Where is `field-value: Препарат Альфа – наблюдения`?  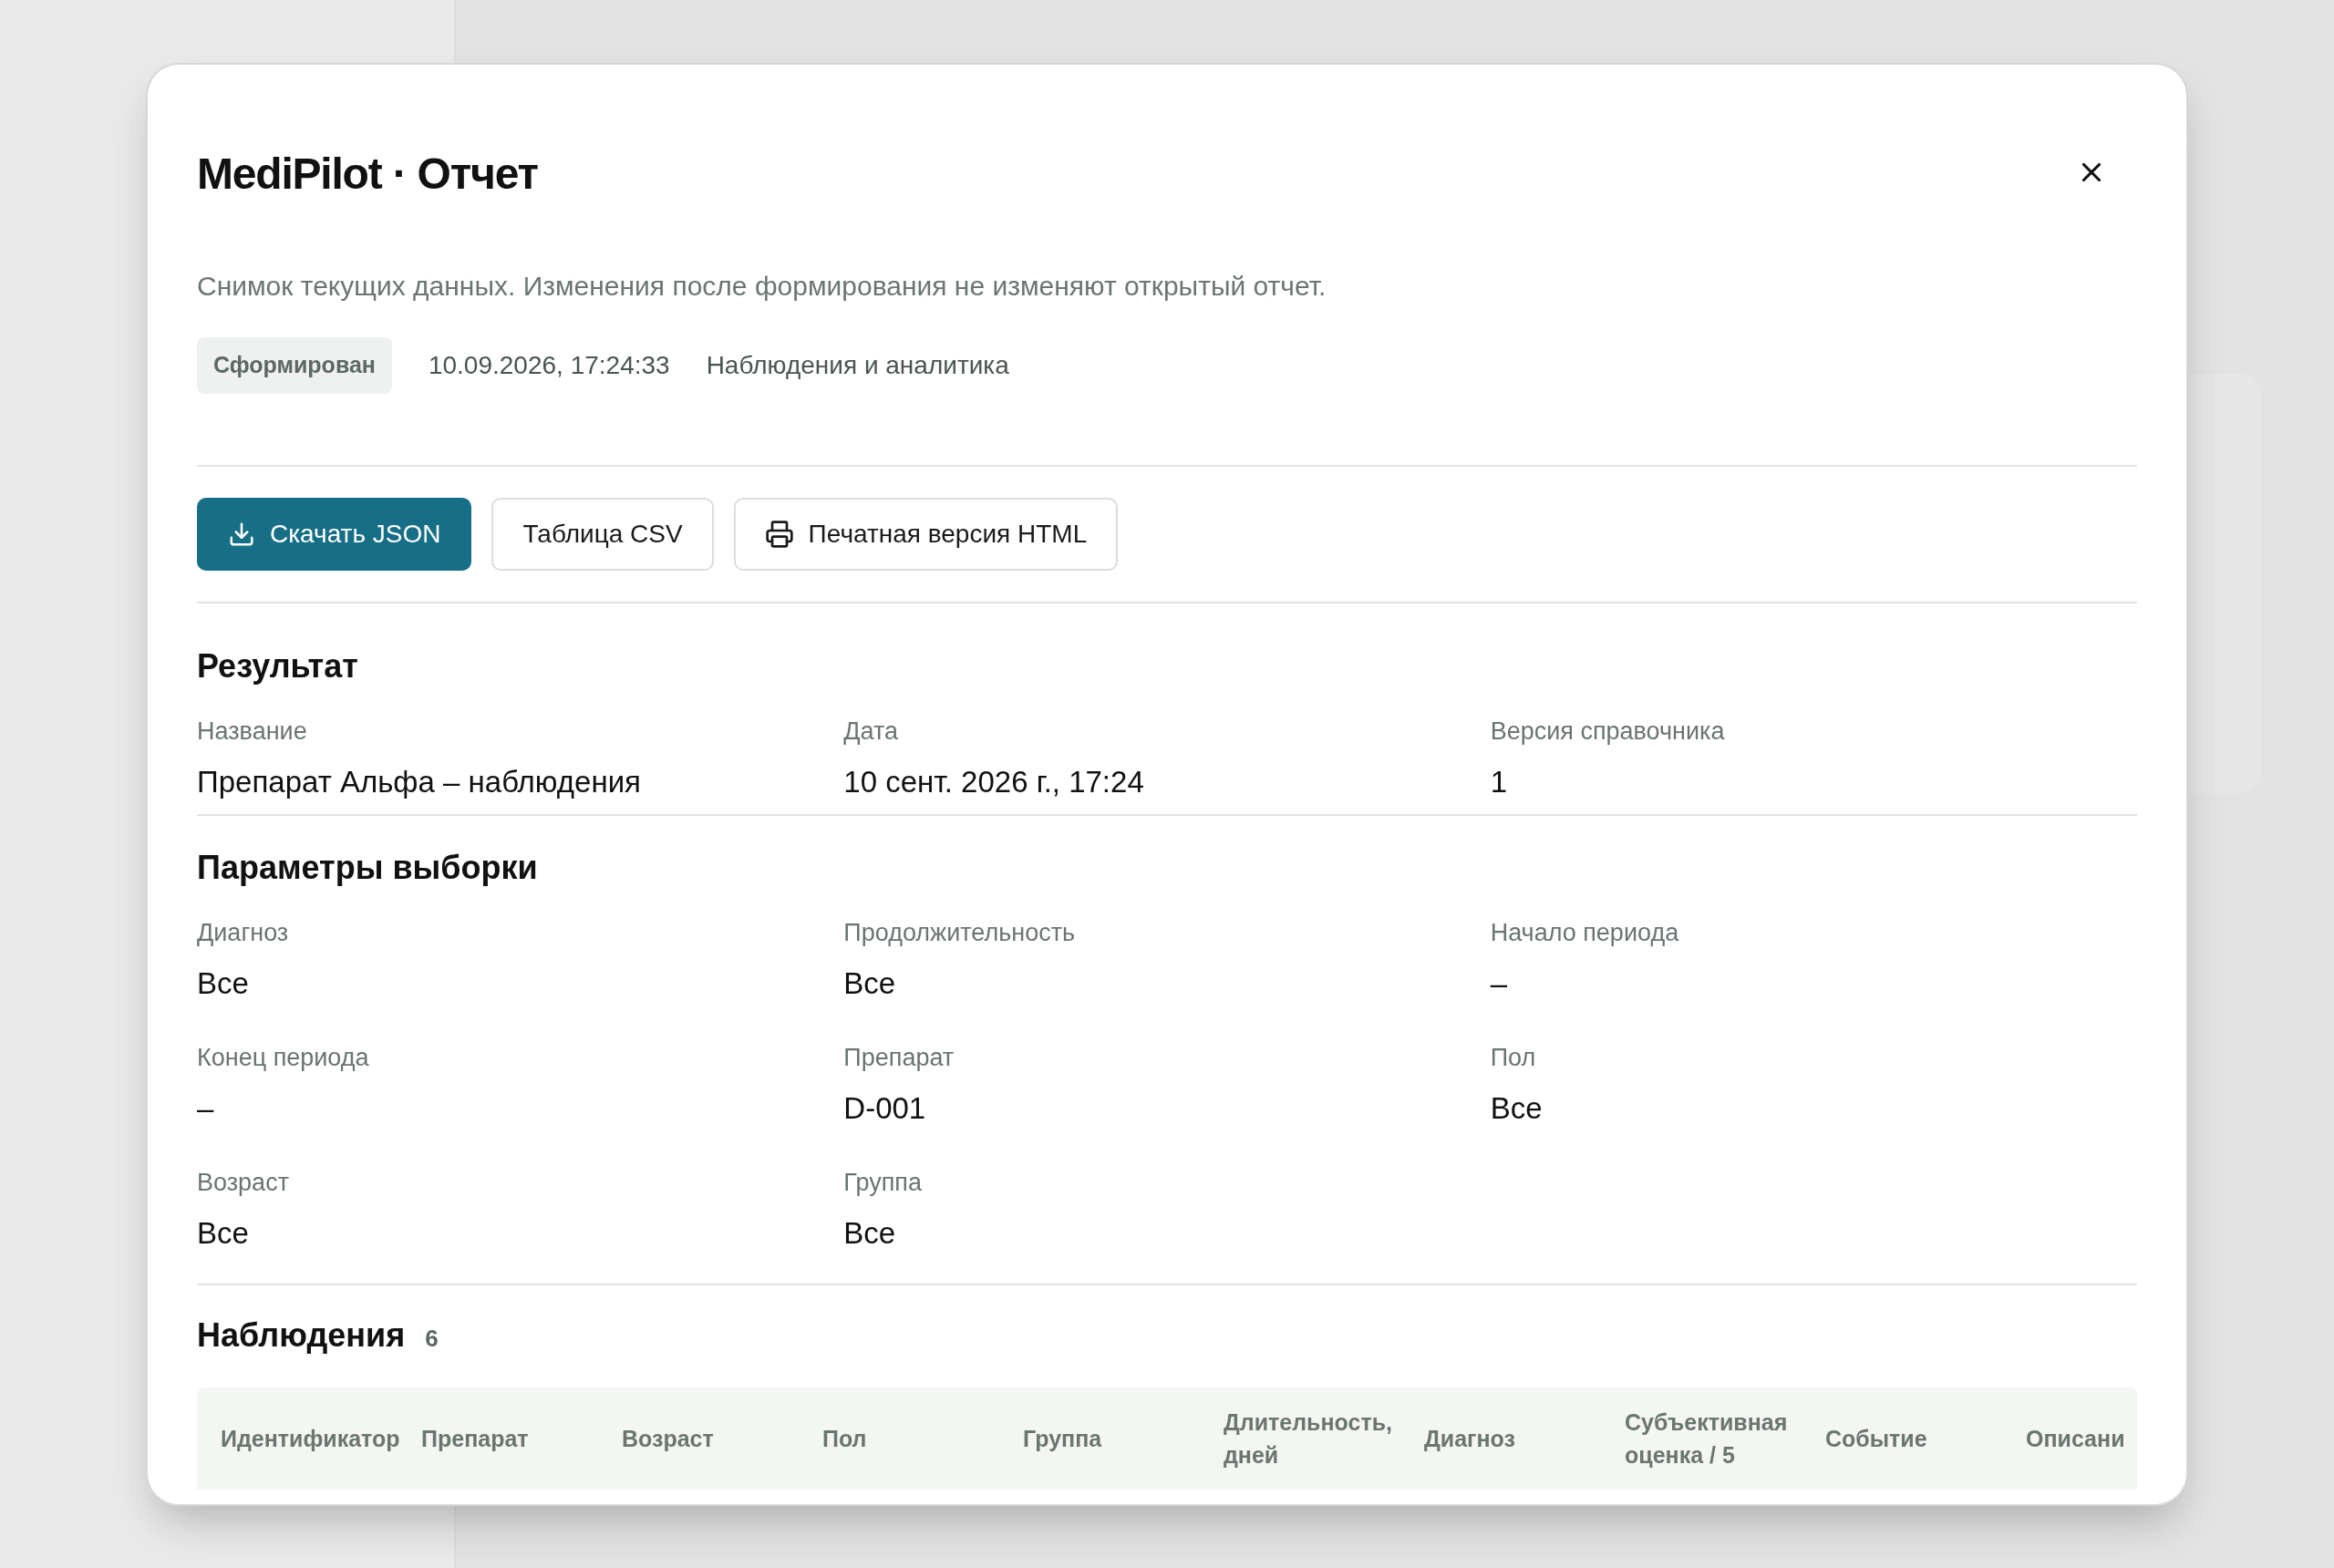
field-value: Препарат Альфа – наблюдения is located at coordinates (419, 782).